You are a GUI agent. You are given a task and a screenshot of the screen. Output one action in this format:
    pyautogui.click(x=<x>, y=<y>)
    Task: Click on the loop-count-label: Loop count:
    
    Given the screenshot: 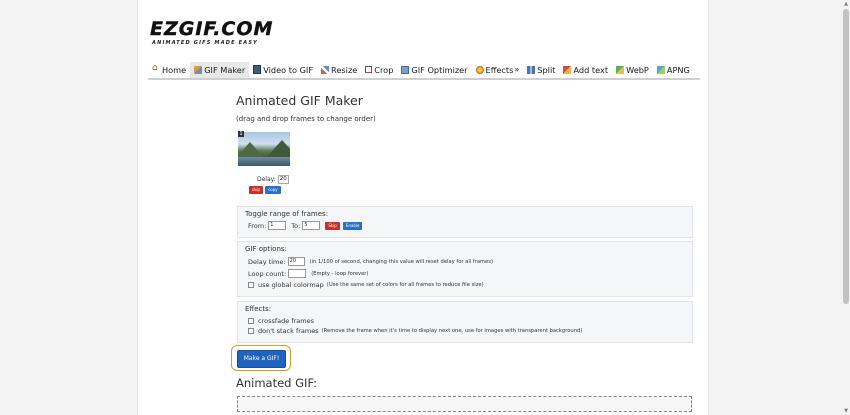 What is the action you would take?
    pyautogui.click(x=267, y=273)
    